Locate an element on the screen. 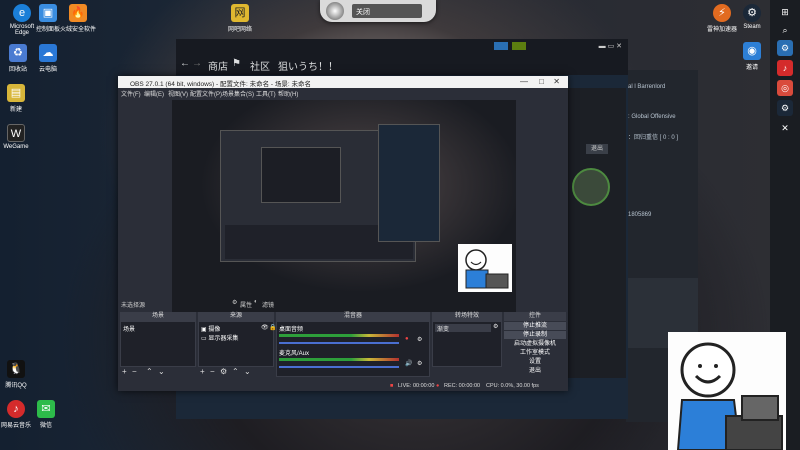 The image size is (800, 450). taskbar-chrome-icon: ◎ is located at coordinates (785, 88).